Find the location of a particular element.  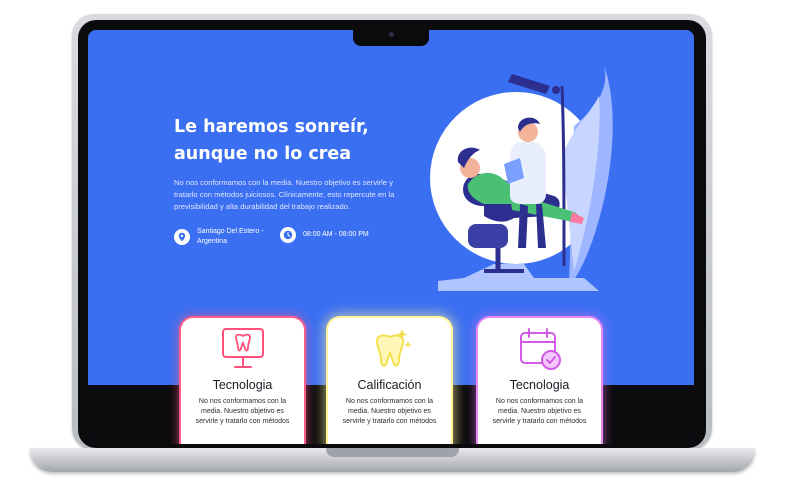

location-info: Santiago Del Estero - Argentina is located at coordinates (219, 237).